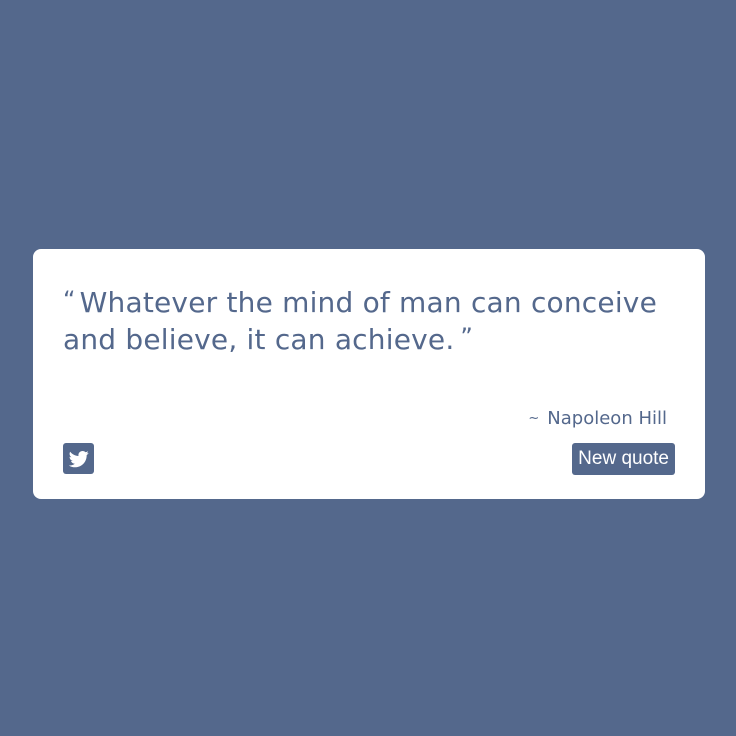  Describe the element at coordinates (607, 418) in the screenshot. I see `author-name: Napoleon Hill` at that location.